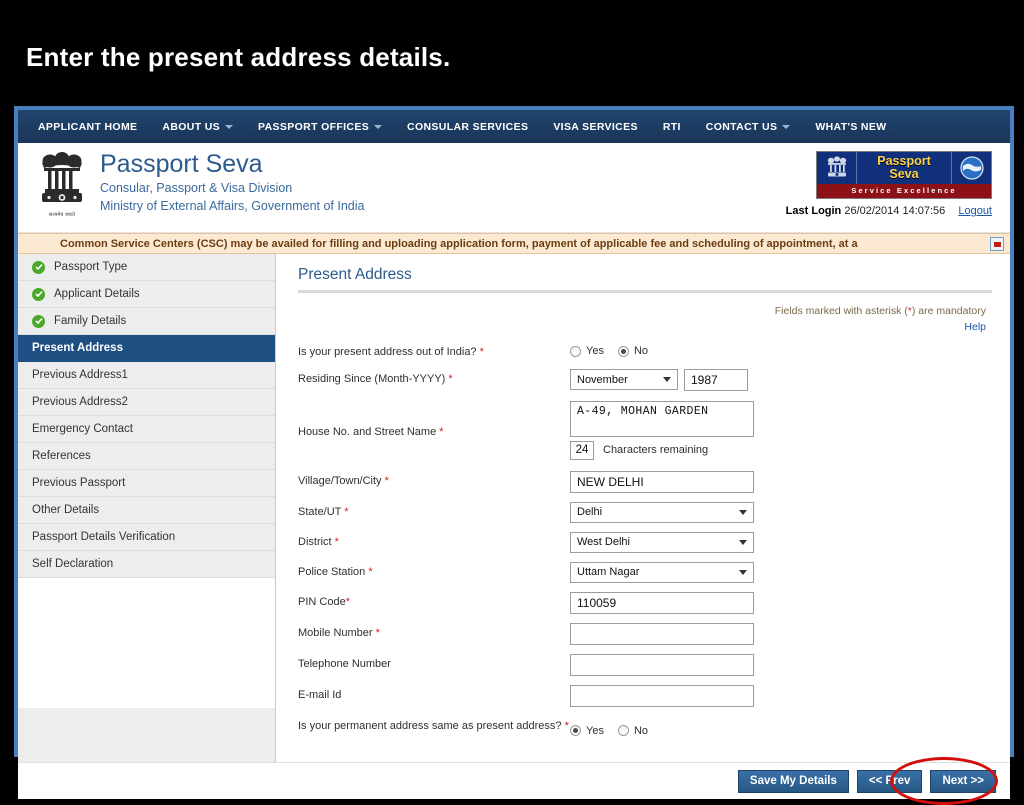  I want to click on radio-out-of-india-no: No, so click(632, 351).